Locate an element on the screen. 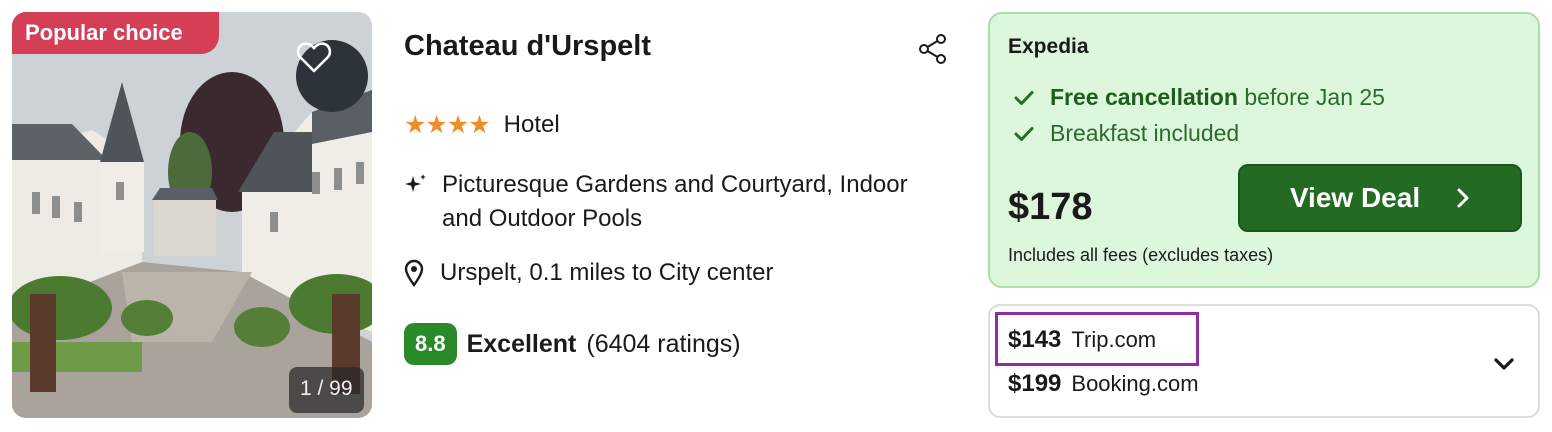  view-deal-label: View Deal is located at coordinates (1355, 197).